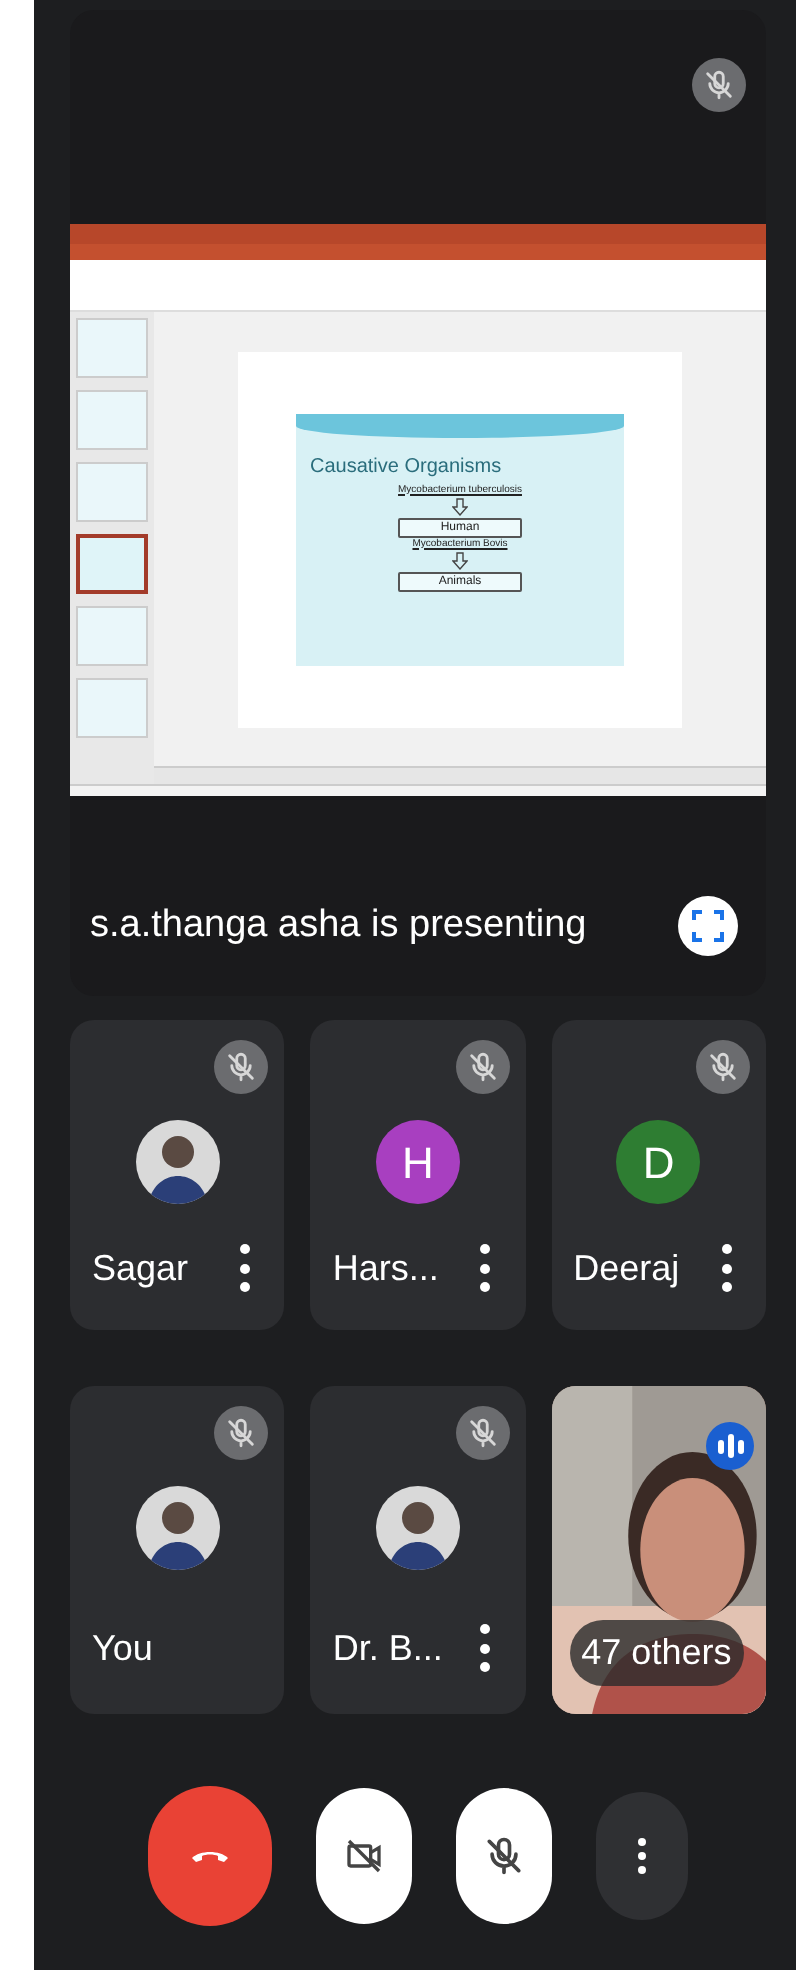 The height and width of the screenshot is (1970, 806). Describe the element at coordinates (504, 1856) in the screenshot. I see `microphone-button` at that location.